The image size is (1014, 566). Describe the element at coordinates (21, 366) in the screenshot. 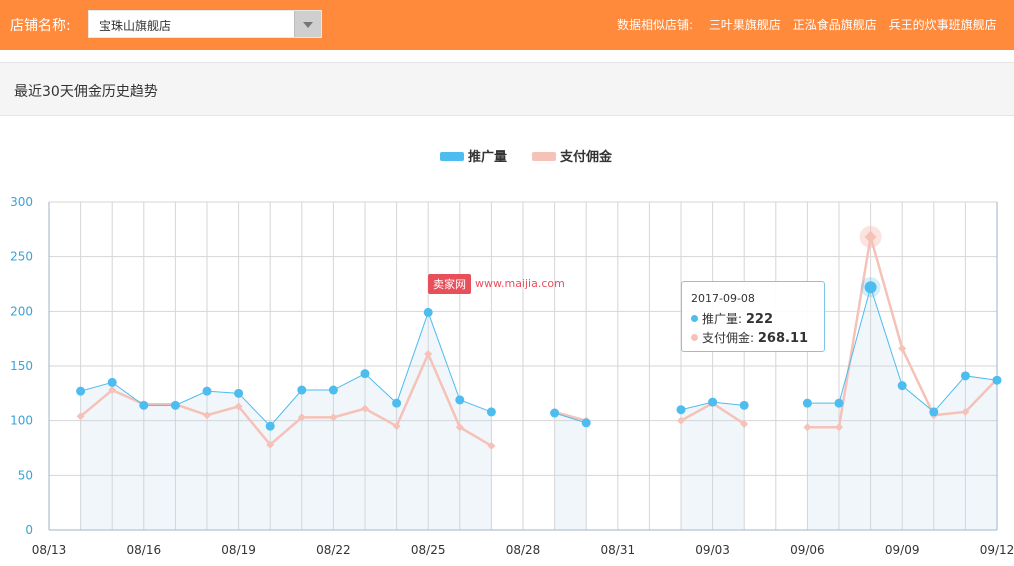

I see `y-tick-label: 150` at that location.